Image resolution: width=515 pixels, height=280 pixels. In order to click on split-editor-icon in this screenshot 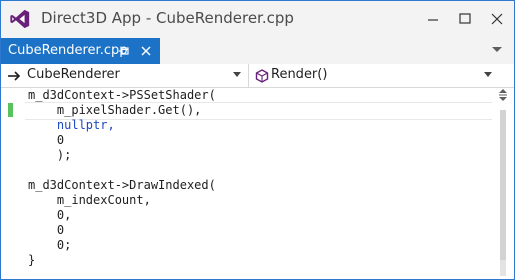, I will do `click(503, 95)`.